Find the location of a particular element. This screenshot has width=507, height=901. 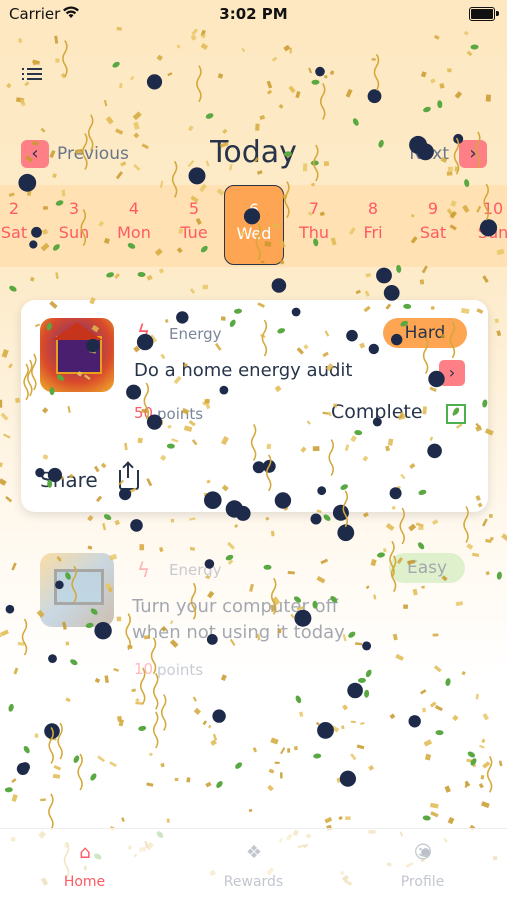

tab-label: Profile is located at coordinates (422, 882).